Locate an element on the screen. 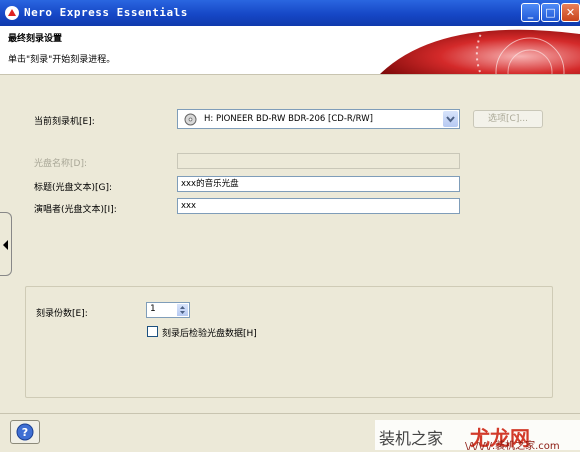 The height and width of the screenshot is (452, 580). watermark: 装机之家 尤龙网 \/\/\/\/.装机之家.com is located at coordinates (477, 436).